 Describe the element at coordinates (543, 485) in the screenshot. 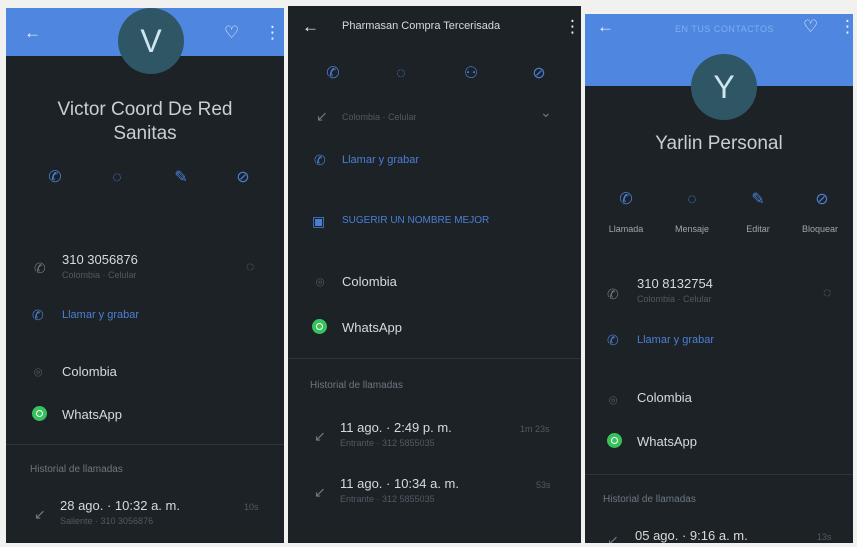

I see `history-duration: 53s` at that location.